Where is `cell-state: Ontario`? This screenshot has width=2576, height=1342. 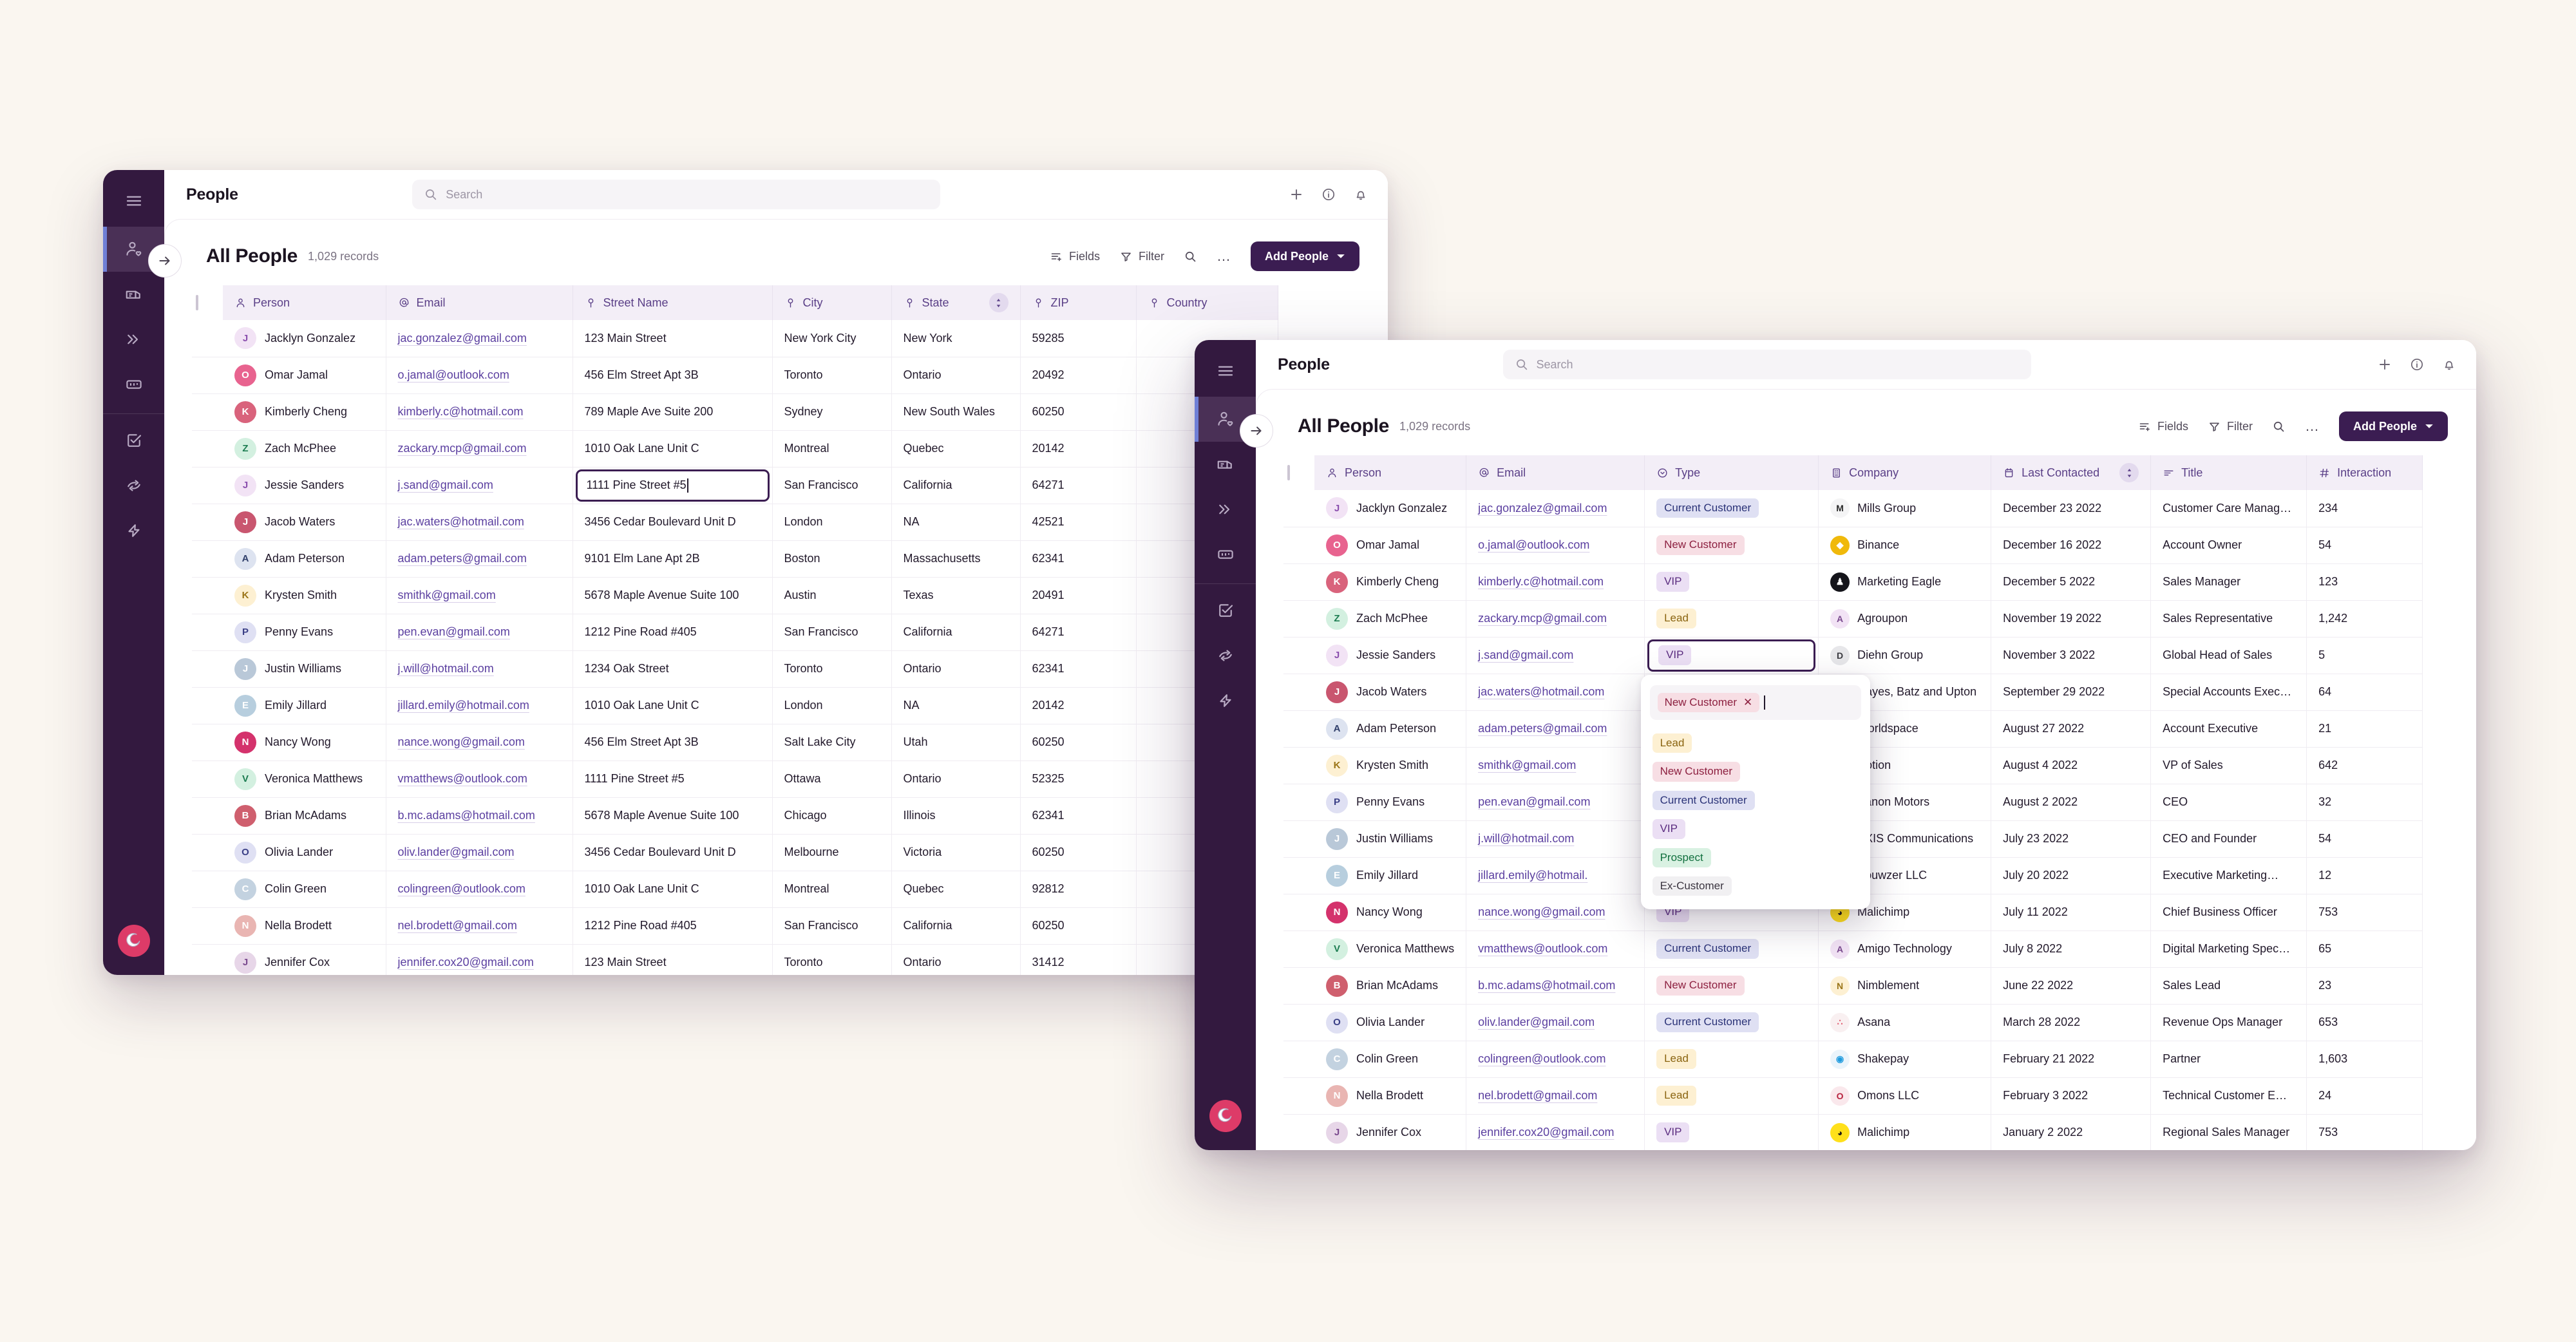
cell-state: Ontario is located at coordinates (956, 959).